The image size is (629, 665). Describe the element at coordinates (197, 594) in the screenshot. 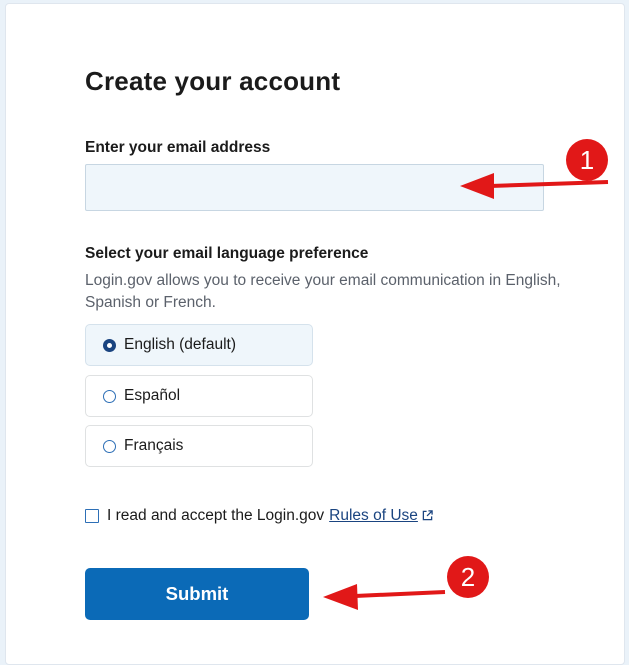

I see `submit-button: Submit` at that location.